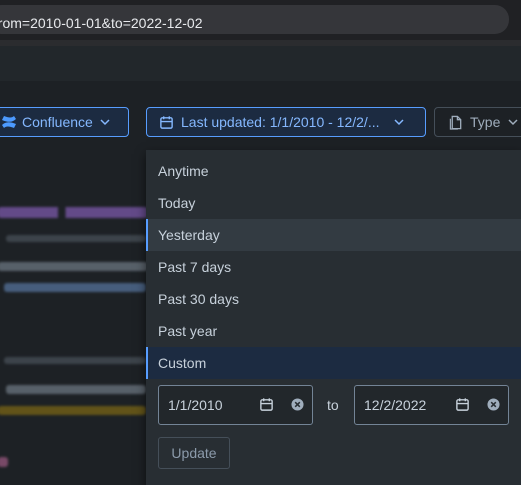 This screenshot has width=521, height=485. I want to click on option-custom: Custom, so click(333, 363).